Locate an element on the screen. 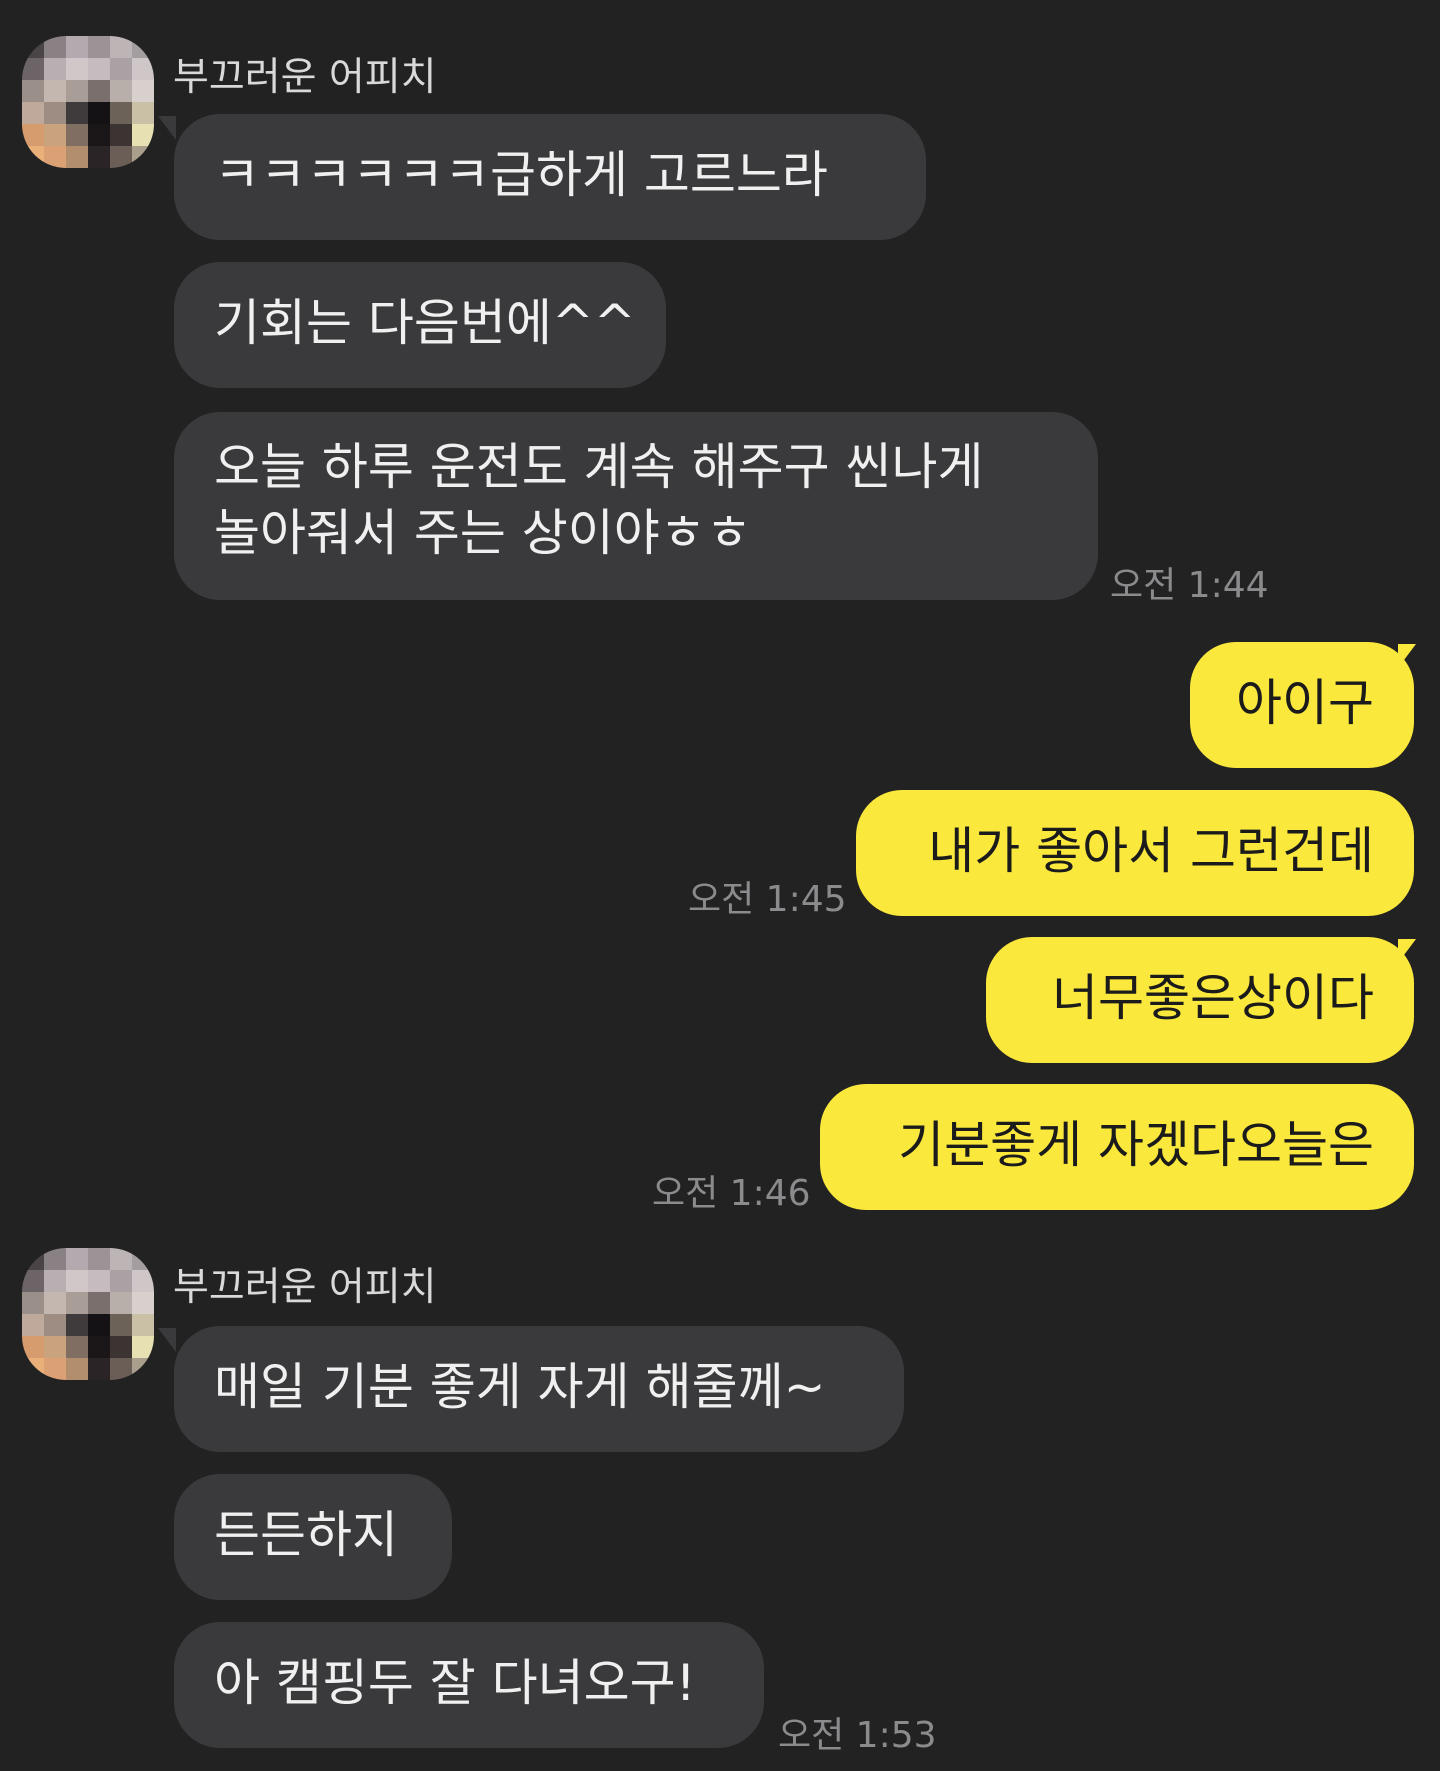 The height and width of the screenshot is (1771, 1440). message-timestamp: 오전 1:53 is located at coordinates (857, 1735).